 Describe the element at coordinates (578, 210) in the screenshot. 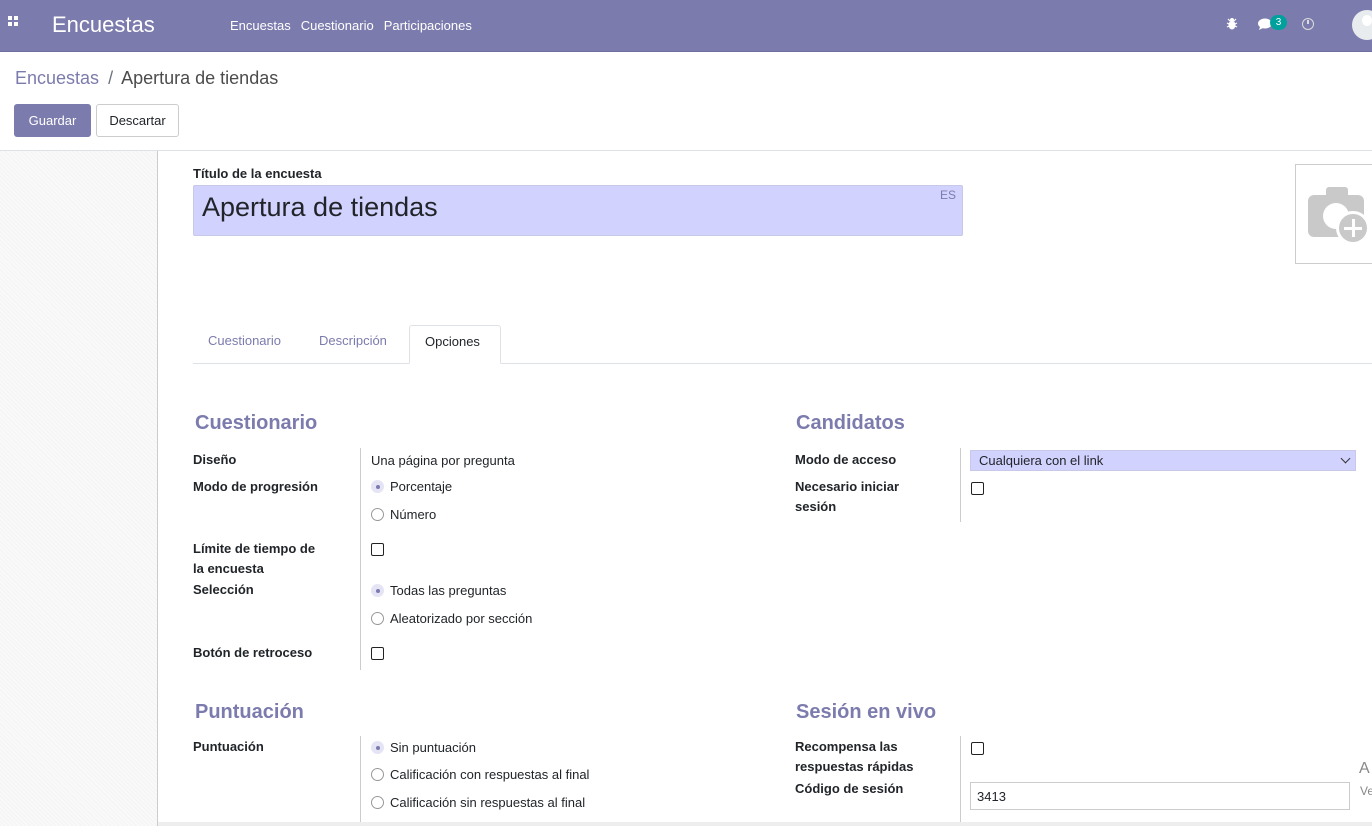

I see `title-input: Apertura de tiendas ES` at that location.